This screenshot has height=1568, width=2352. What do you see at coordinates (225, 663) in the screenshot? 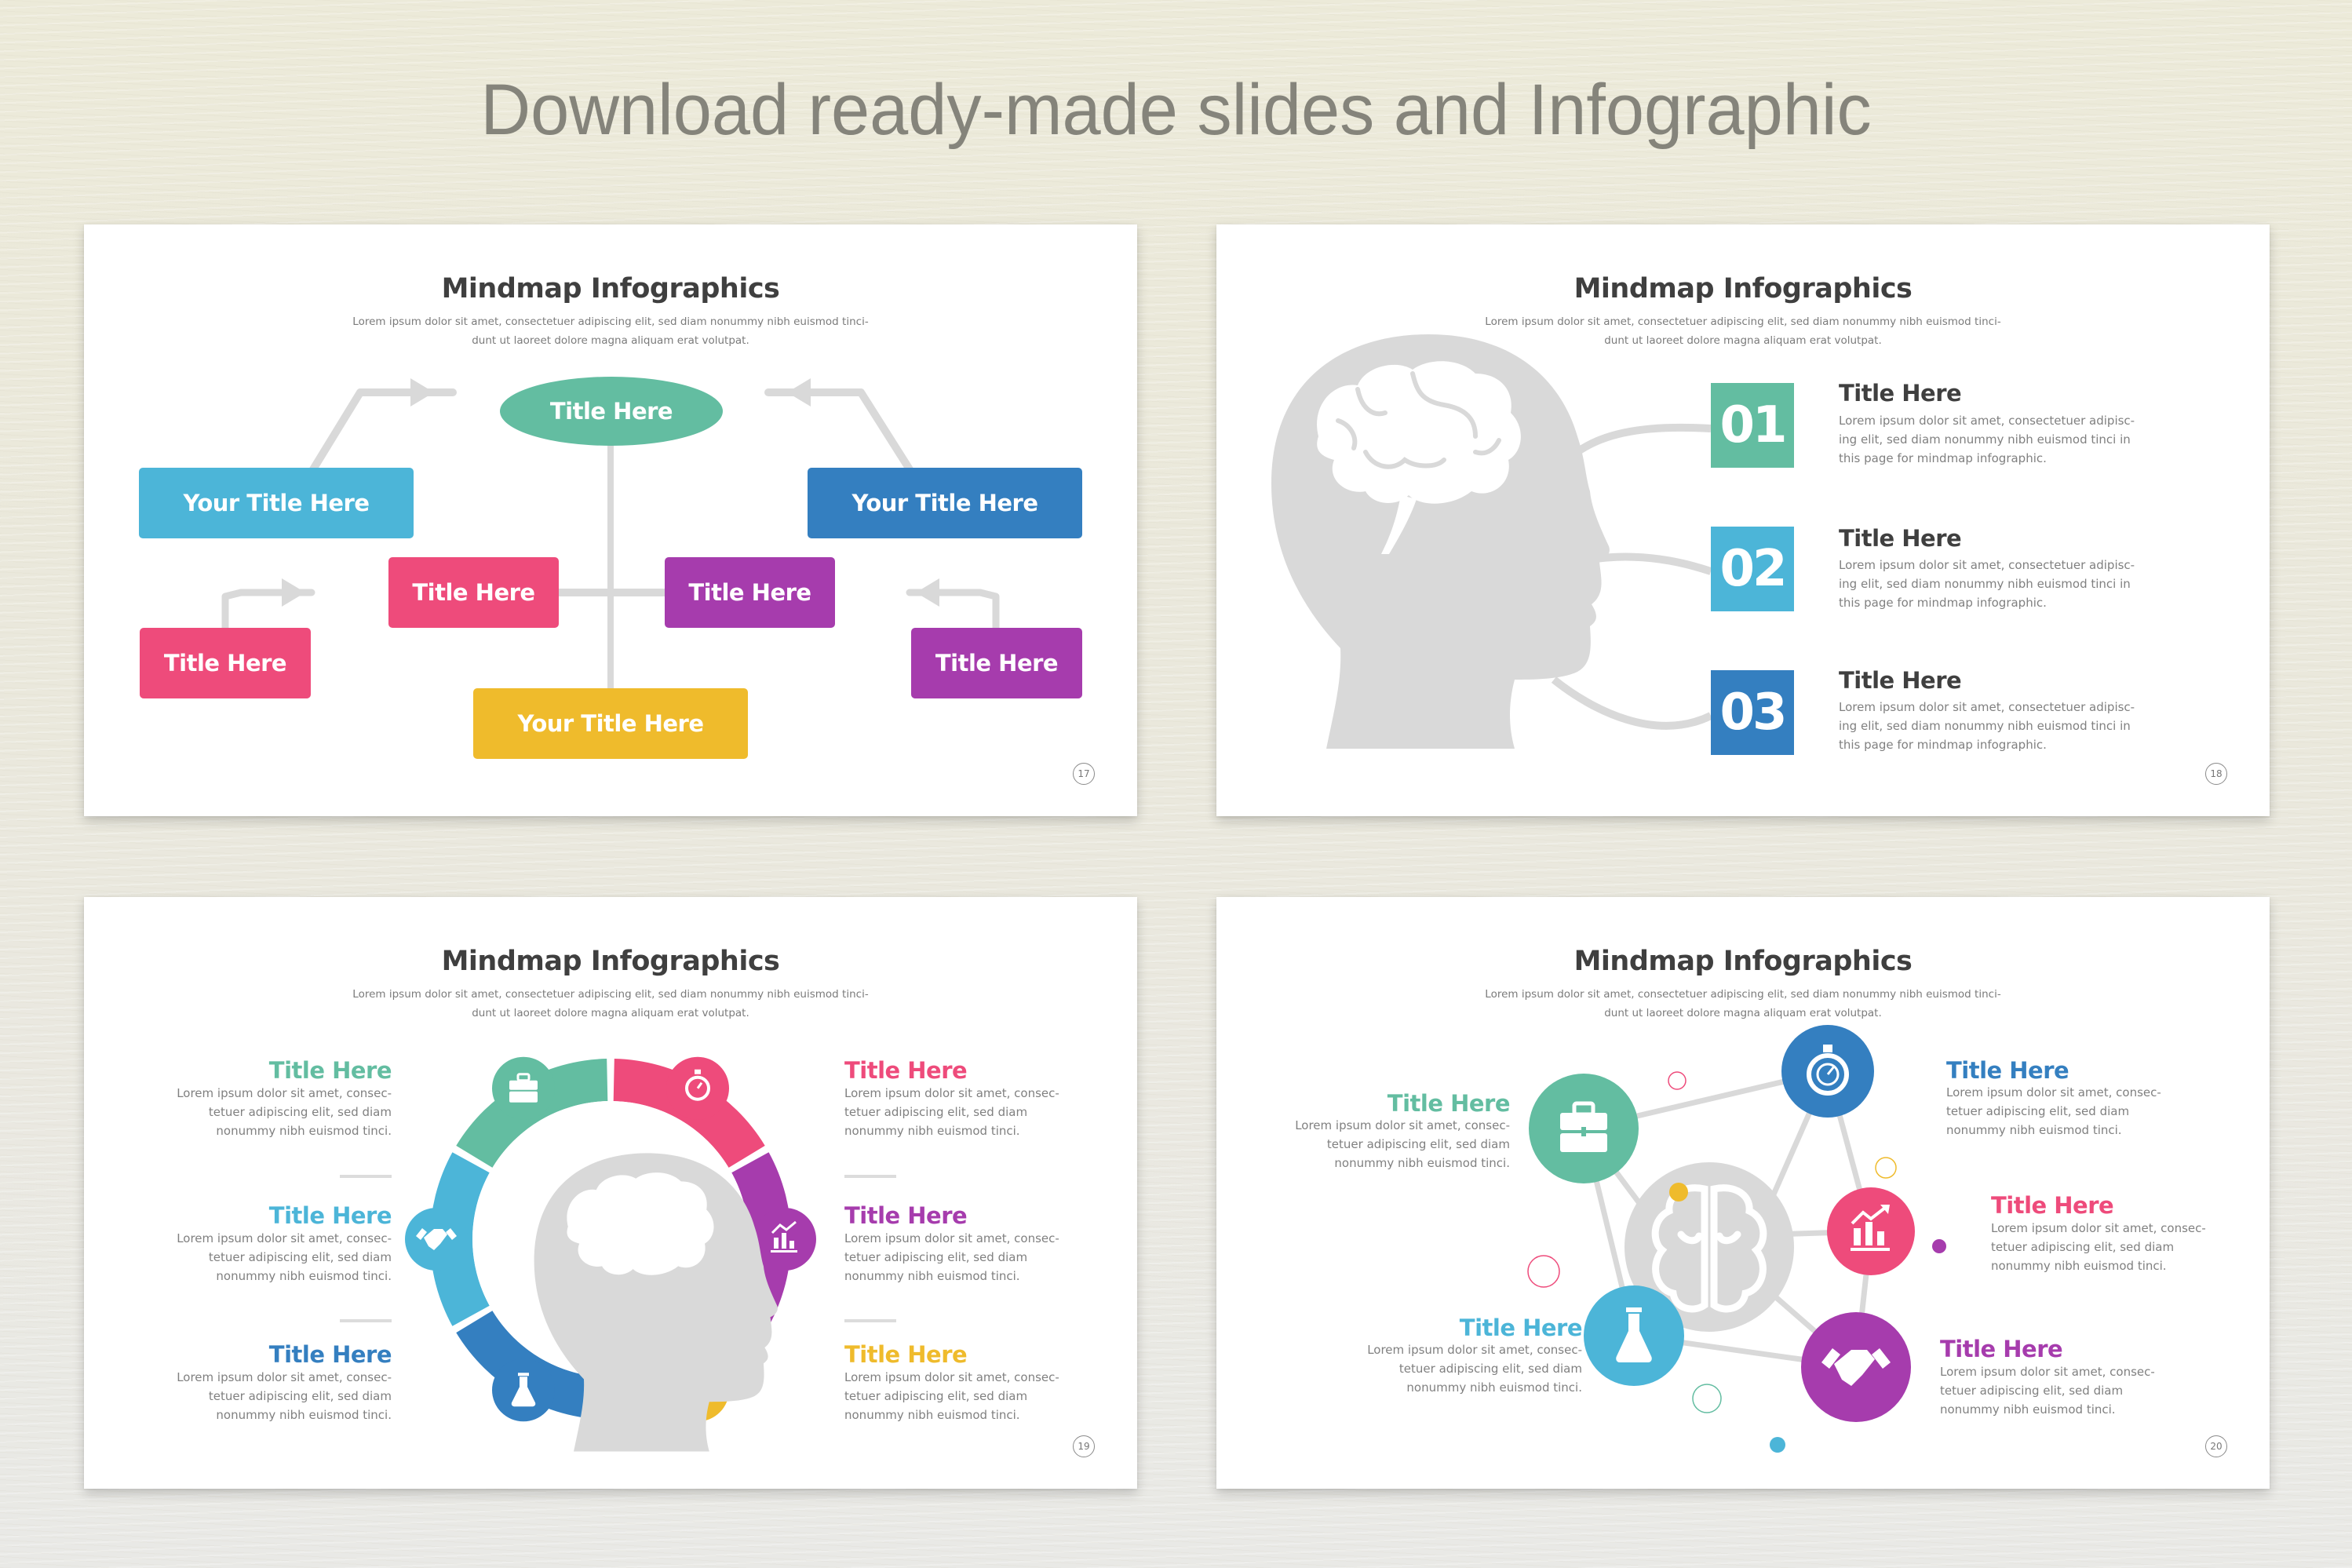
I see `node-far-left: Title Here` at bounding box center [225, 663].